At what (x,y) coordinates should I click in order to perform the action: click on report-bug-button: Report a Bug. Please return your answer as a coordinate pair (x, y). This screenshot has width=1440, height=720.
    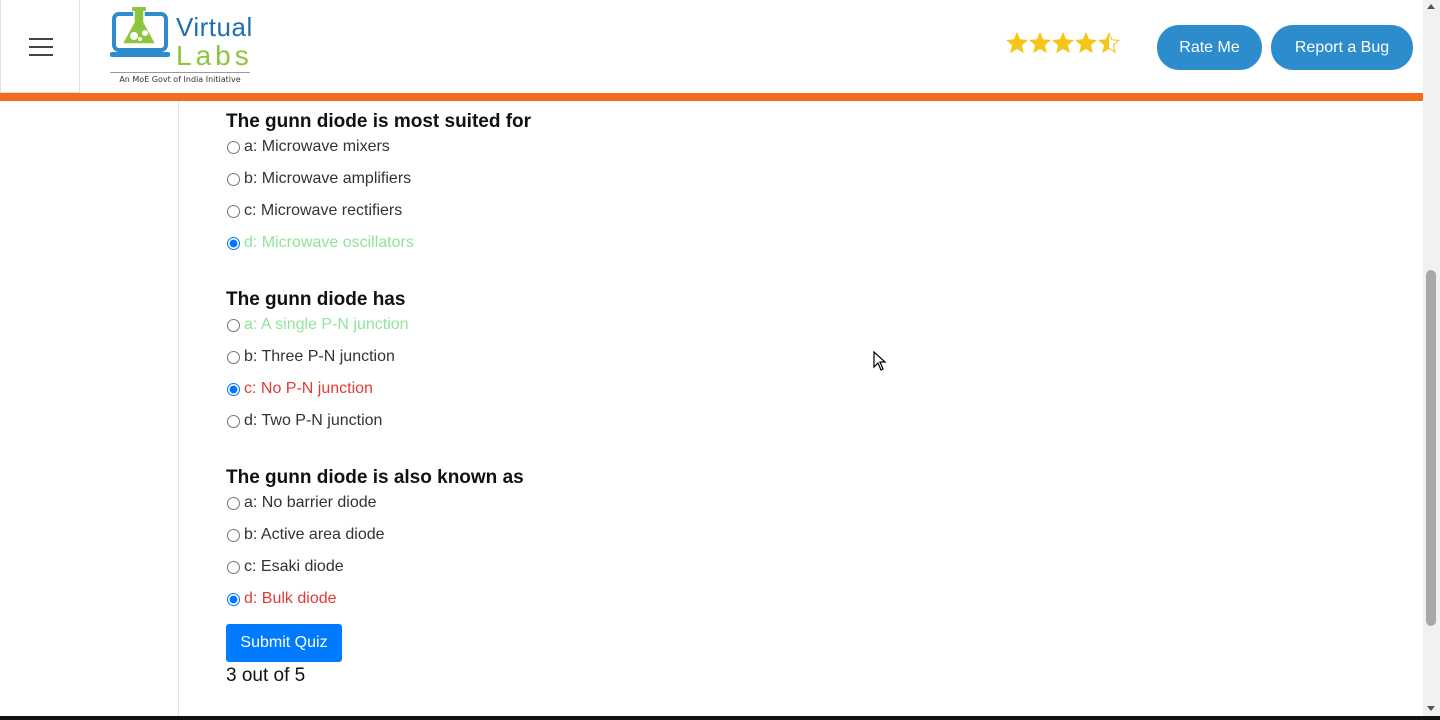
    Looking at the image, I should click on (1342, 47).